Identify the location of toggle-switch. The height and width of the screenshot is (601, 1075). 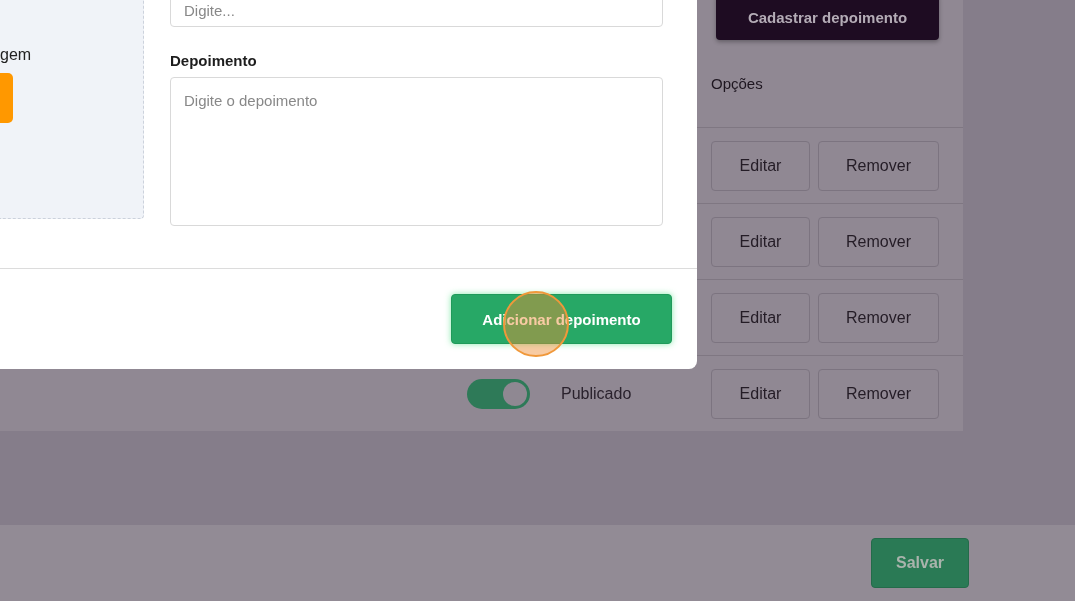
(498, 393).